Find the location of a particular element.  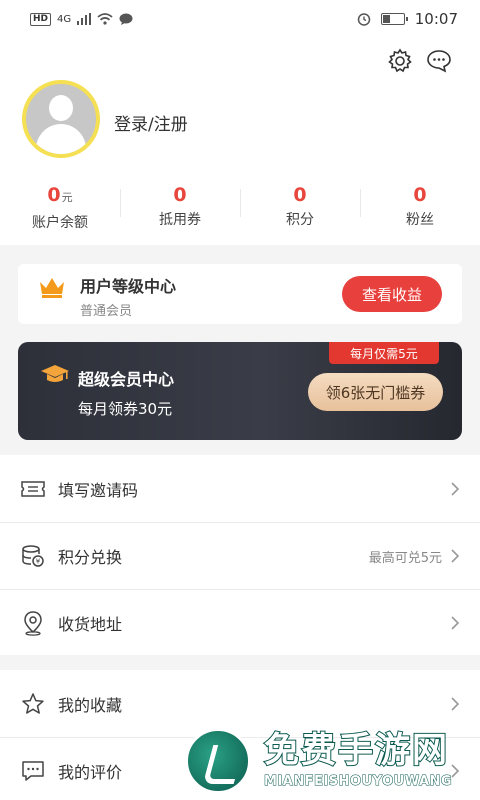

stat-coupons-value: 0 is located at coordinates (180, 195).